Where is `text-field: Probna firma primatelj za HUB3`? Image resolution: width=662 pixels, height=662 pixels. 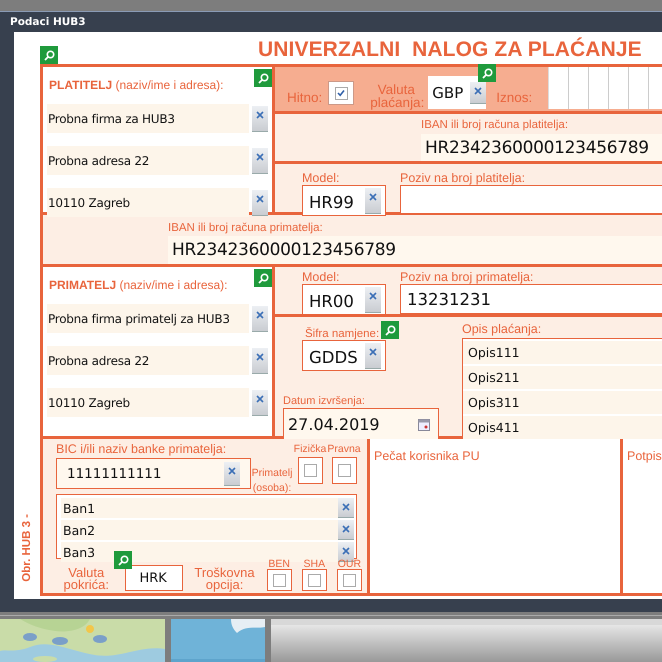 text-field: Probna firma primatelj za HUB3 is located at coordinates (148, 318).